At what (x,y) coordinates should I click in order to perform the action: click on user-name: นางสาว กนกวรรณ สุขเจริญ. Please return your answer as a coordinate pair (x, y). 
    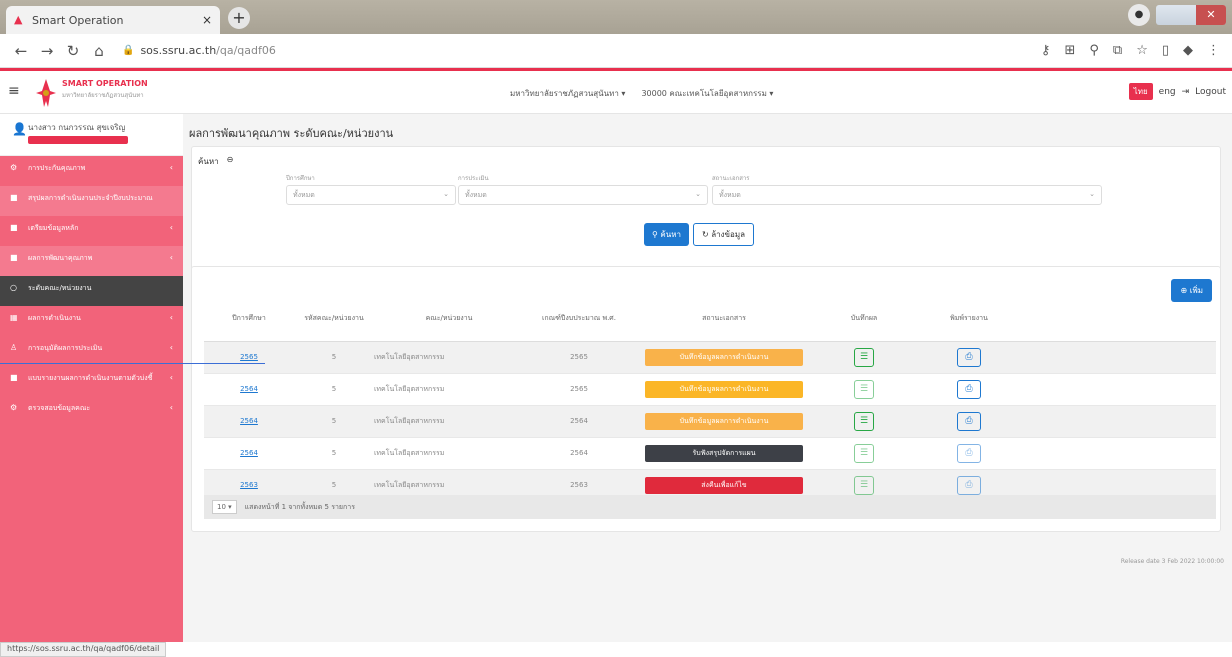
    Looking at the image, I should click on (77, 127).